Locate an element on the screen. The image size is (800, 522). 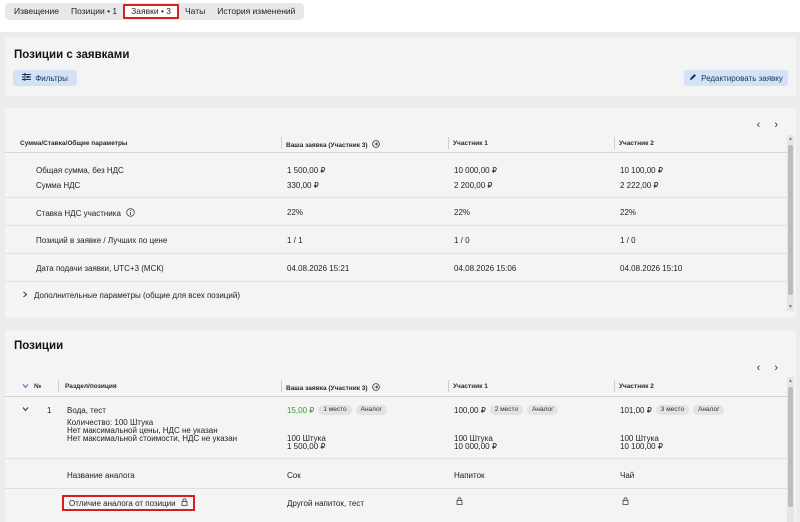
bid-participant2: 101,00 ₽ 3 место Аналог is located at coordinates (672, 410).